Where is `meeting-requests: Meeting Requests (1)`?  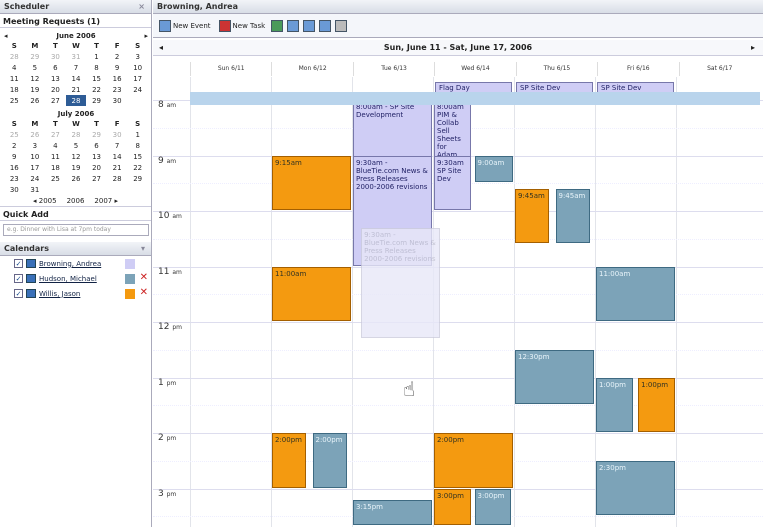 meeting-requests: Meeting Requests (1) is located at coordinates (75, 21).